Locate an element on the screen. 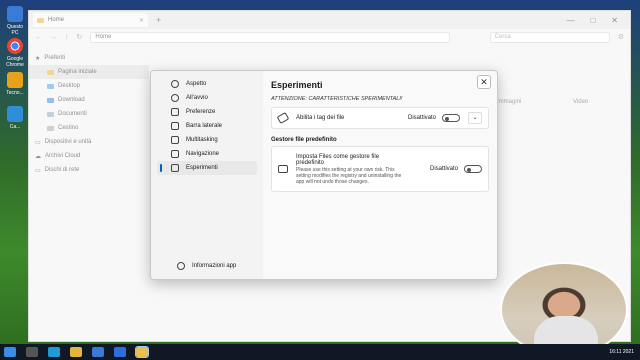  default-manager-toggle is located at coordinates (473, 169).